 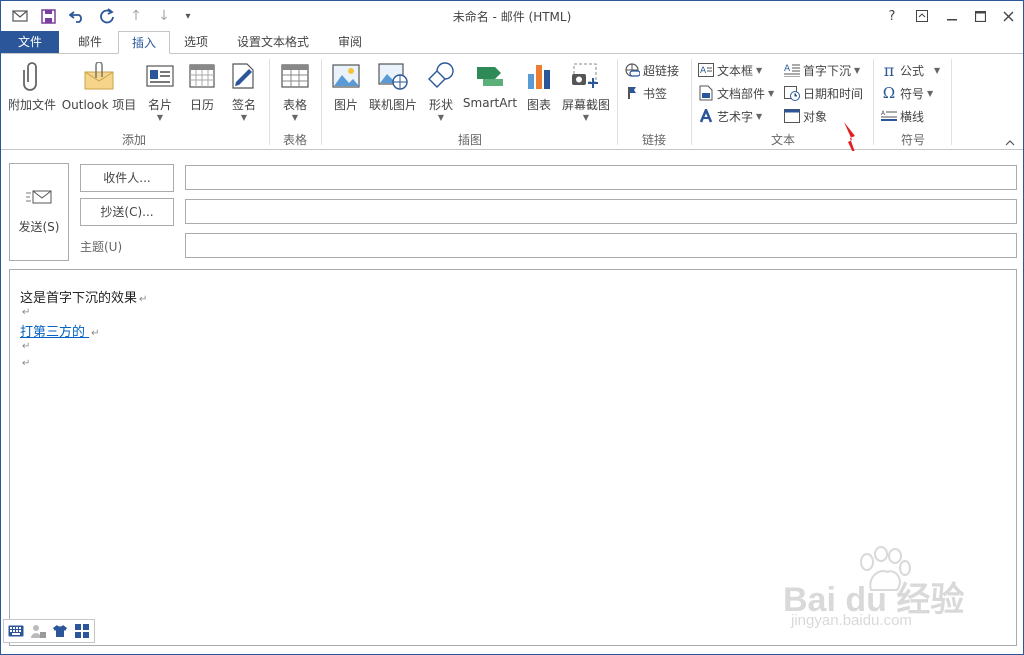 What do you see at coordinates (196, 42) in the screenshot?
I see `tab-options: 选项` at bounding box center [196, 42].